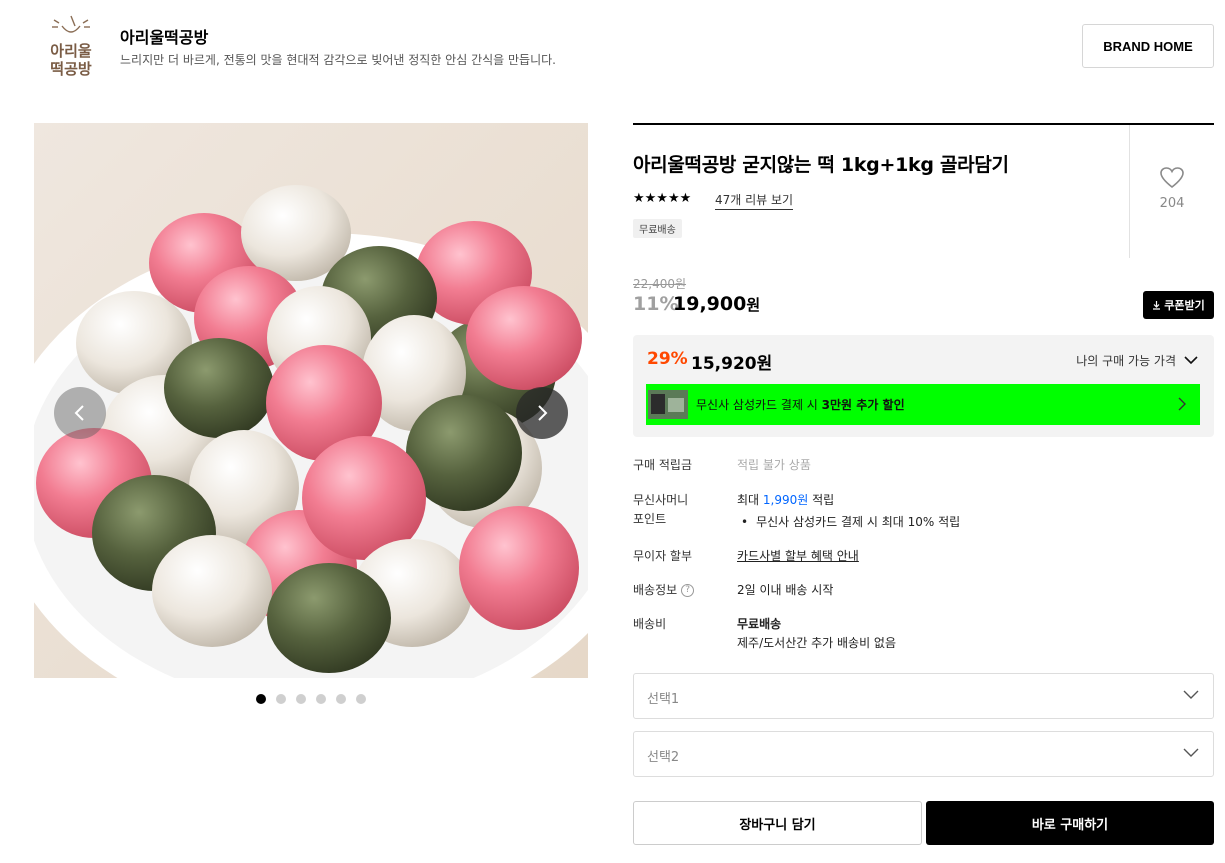 Image resolution: width=1225 pixels, height=863 pixels. What do you see at coordinates (863, 405) in the screenshot?
I see `card-promo-highlight: 3만원 추가 할인` at bounding box center [863, 405].